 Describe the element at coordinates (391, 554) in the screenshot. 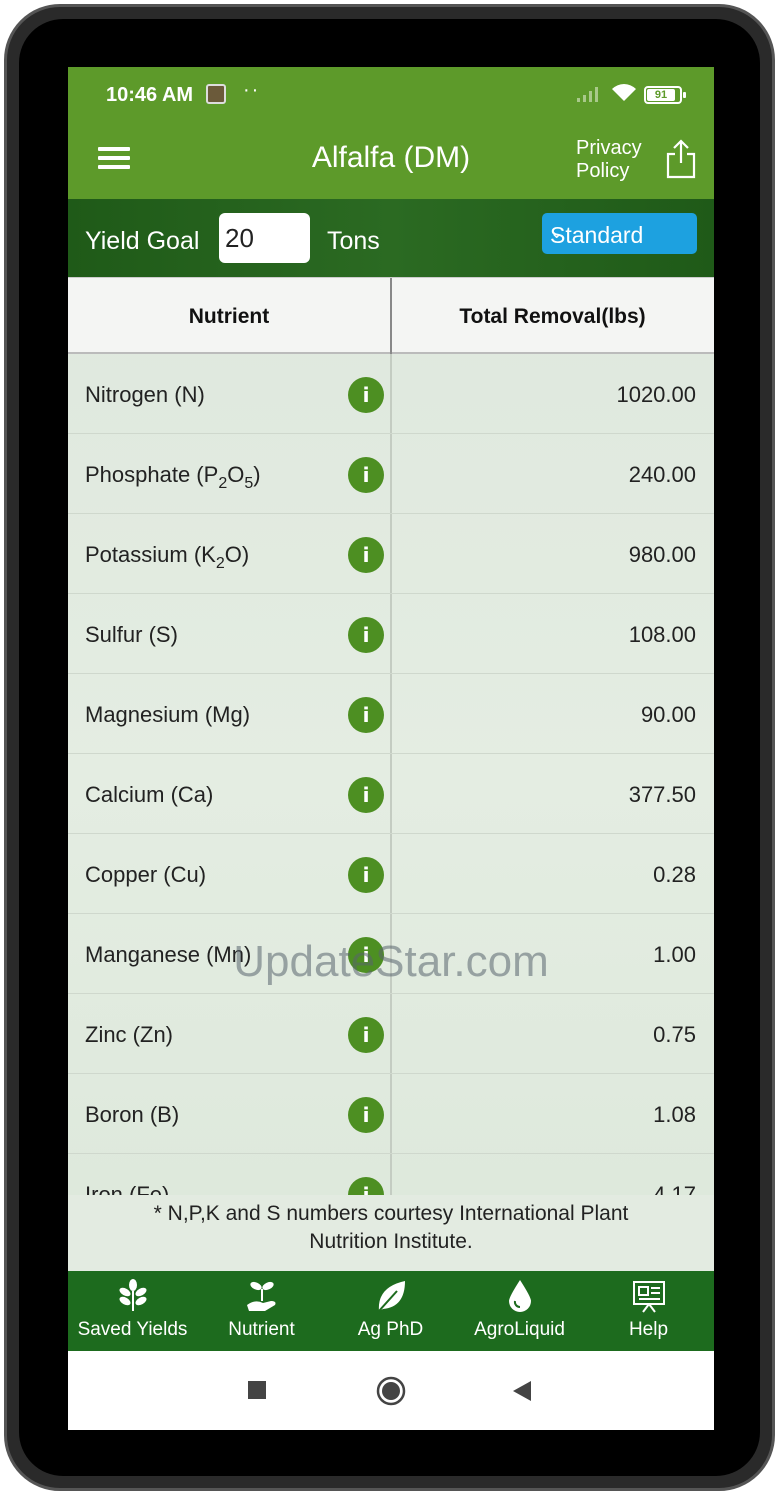

I see `table-row-potassium: Potassium (K2O) i 980.00` at that location.